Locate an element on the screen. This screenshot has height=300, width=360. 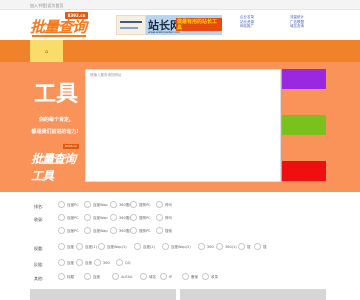
banner-ad: 站长网 做最有用的站长工具 www.webmaster.com is located at coordinates (184, 25).